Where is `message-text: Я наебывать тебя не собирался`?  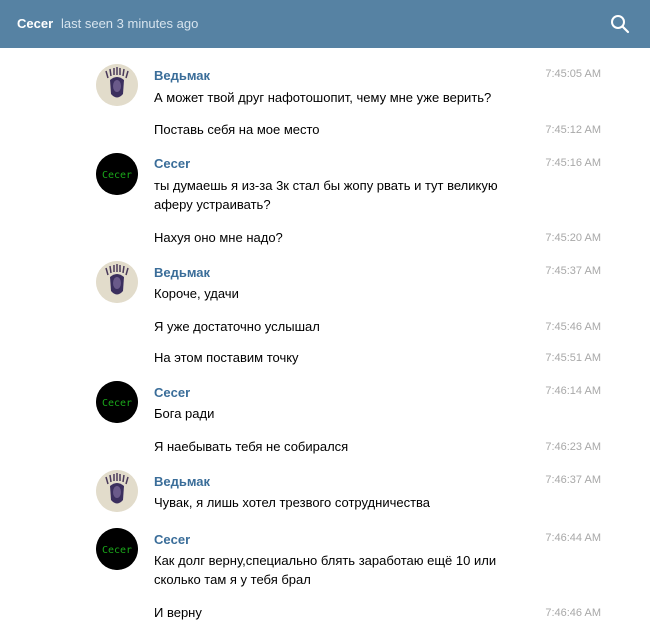
message-text: Я наебывать тебя не собирался is located at coordinates (251, 446).